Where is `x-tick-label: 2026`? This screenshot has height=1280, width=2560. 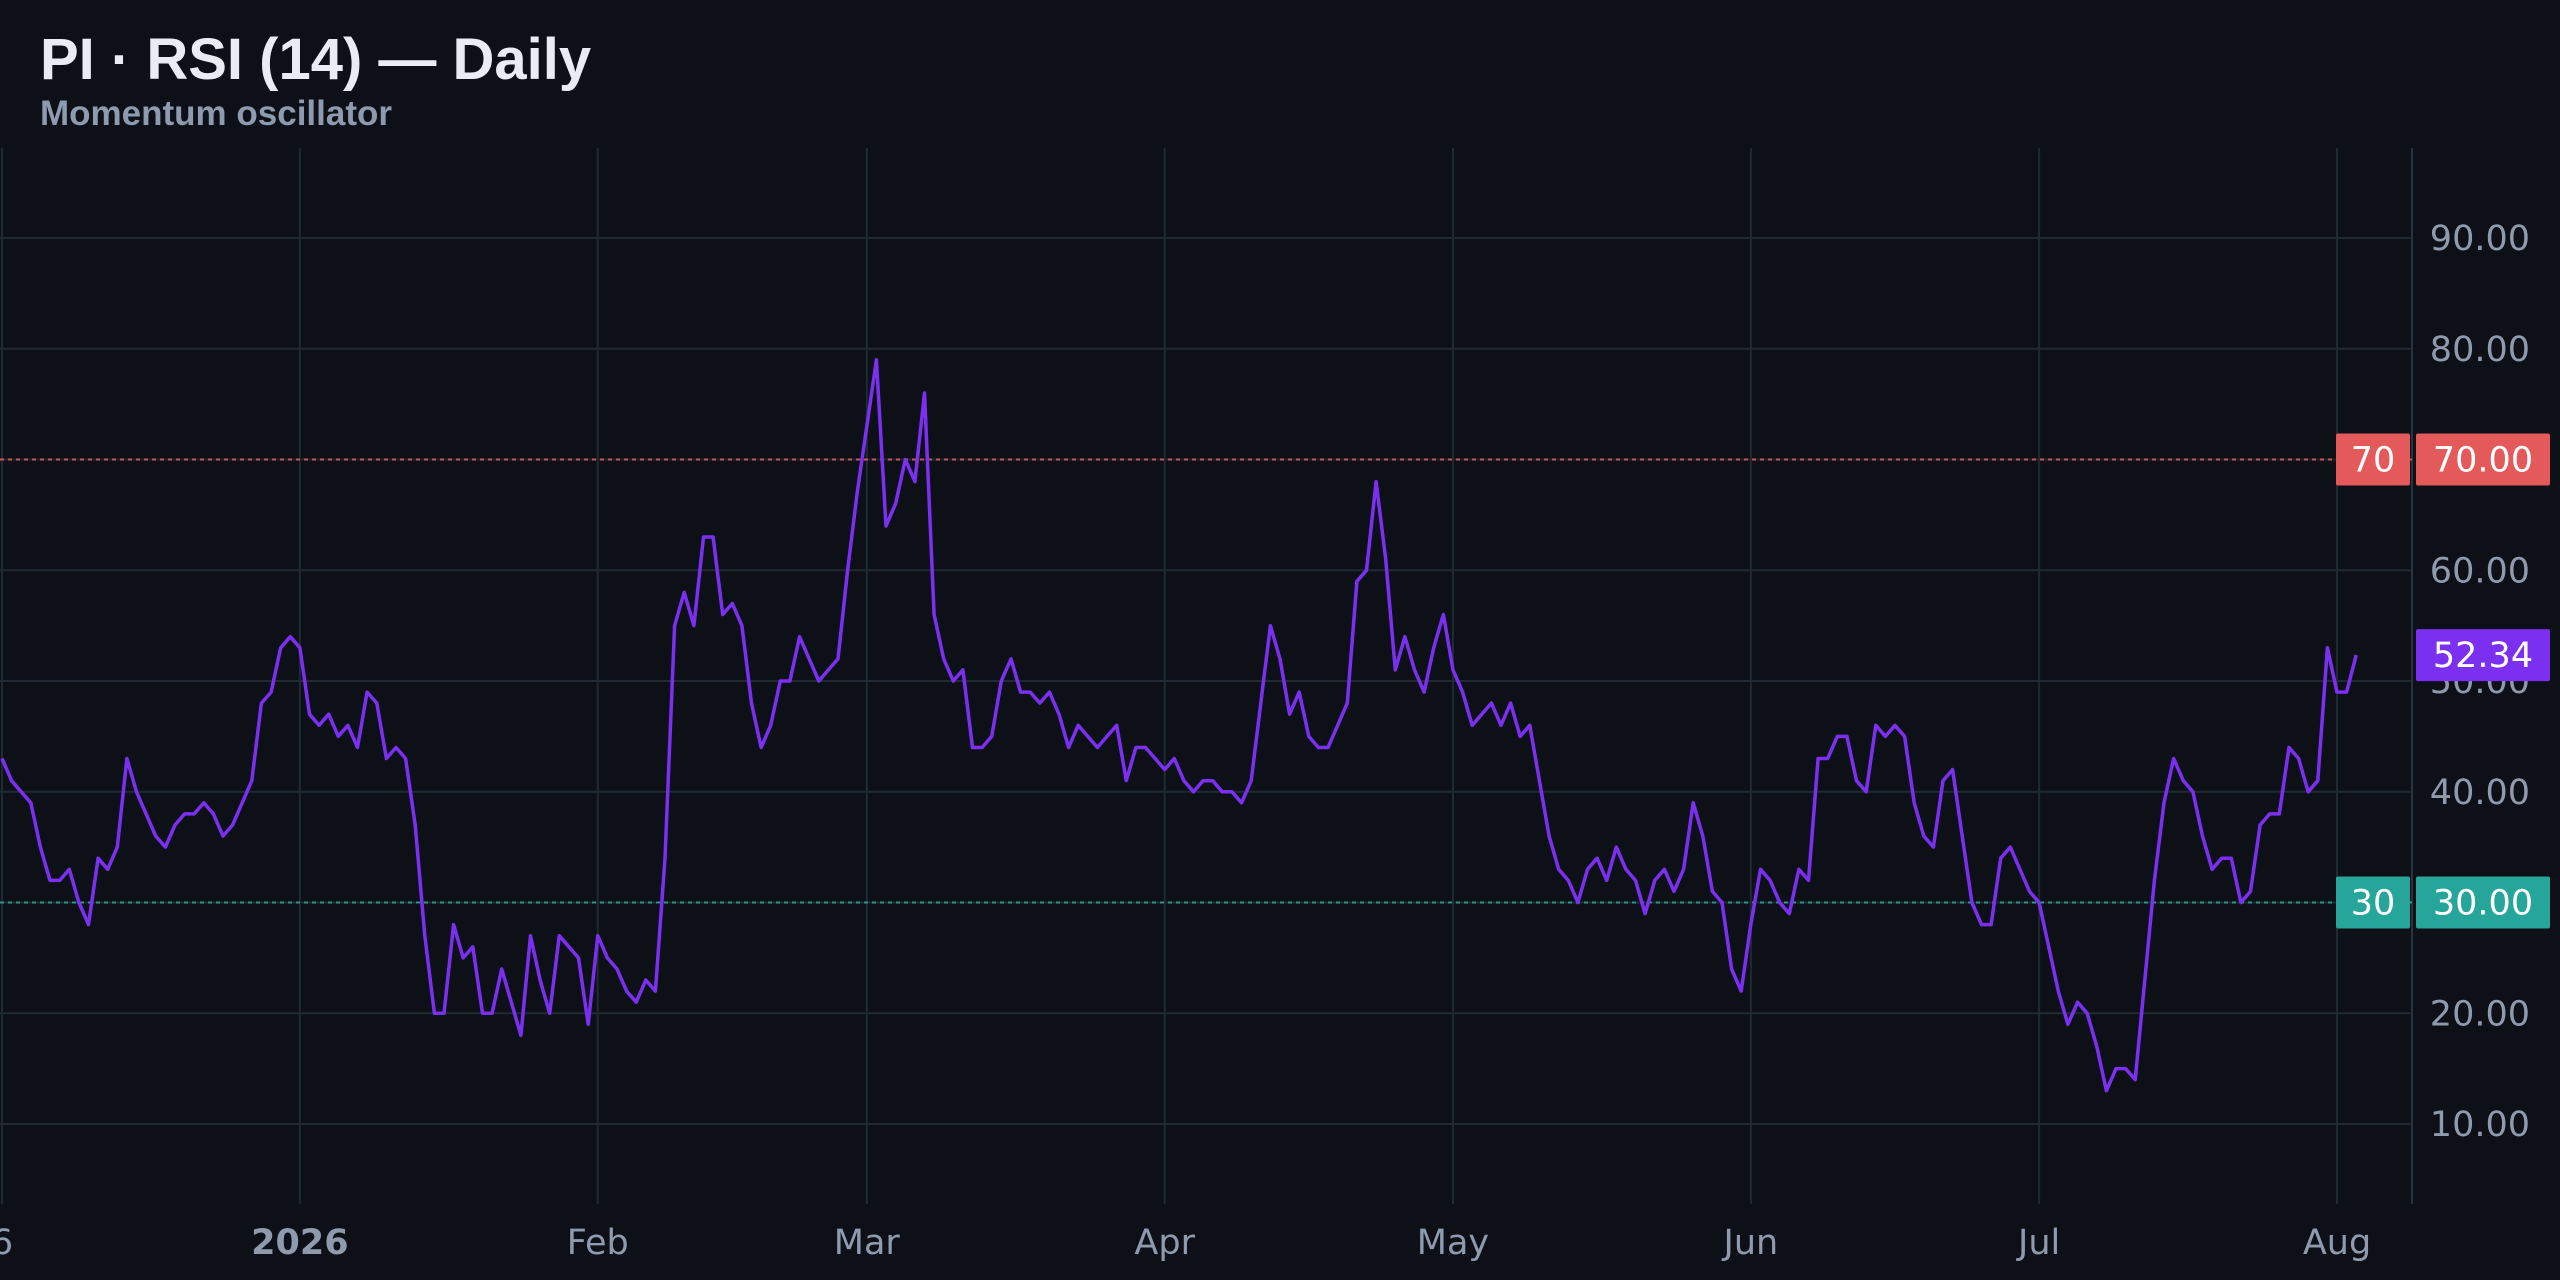 x-tick-label: 2026 is located at coordinates (299, 1243).